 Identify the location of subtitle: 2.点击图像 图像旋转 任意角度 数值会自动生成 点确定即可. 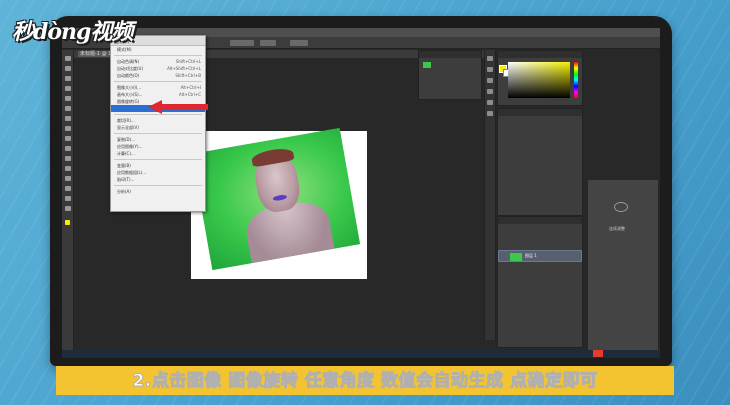
(365, 381).